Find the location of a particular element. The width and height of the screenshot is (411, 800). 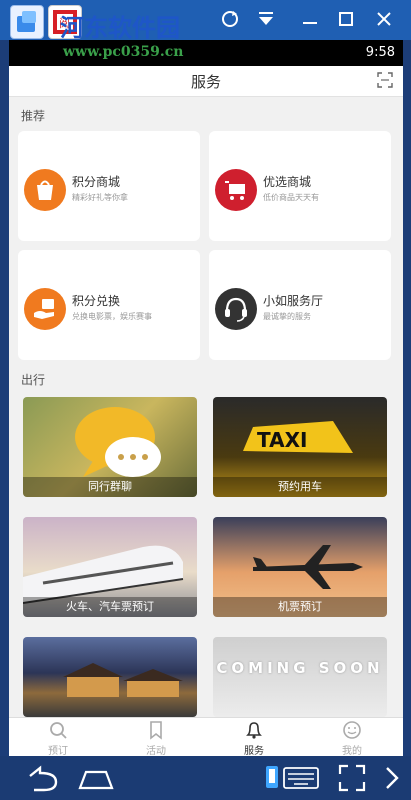

chevron-right-icon is located at coordinates (392, 778).